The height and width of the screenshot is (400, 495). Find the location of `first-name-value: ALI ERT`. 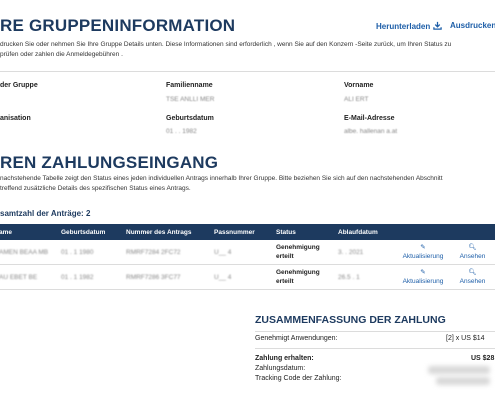

first-name-value: ALI ERT is located at coordinates (356, 99).